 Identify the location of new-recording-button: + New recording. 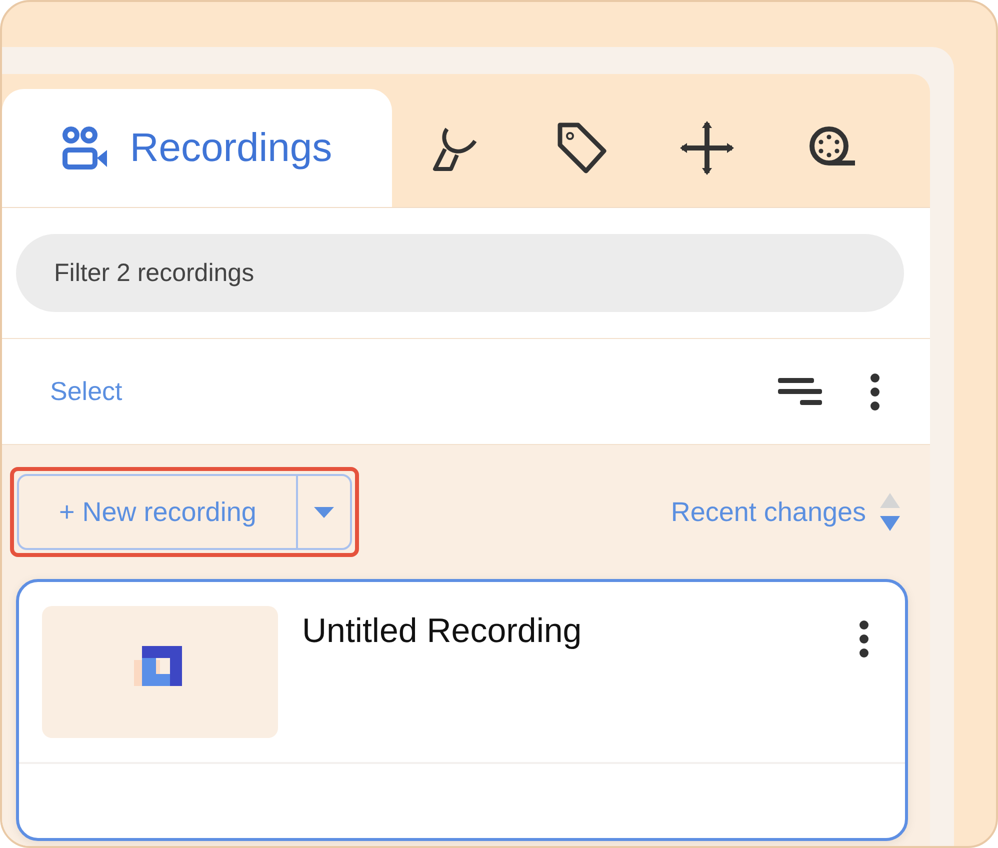
(157, 512).